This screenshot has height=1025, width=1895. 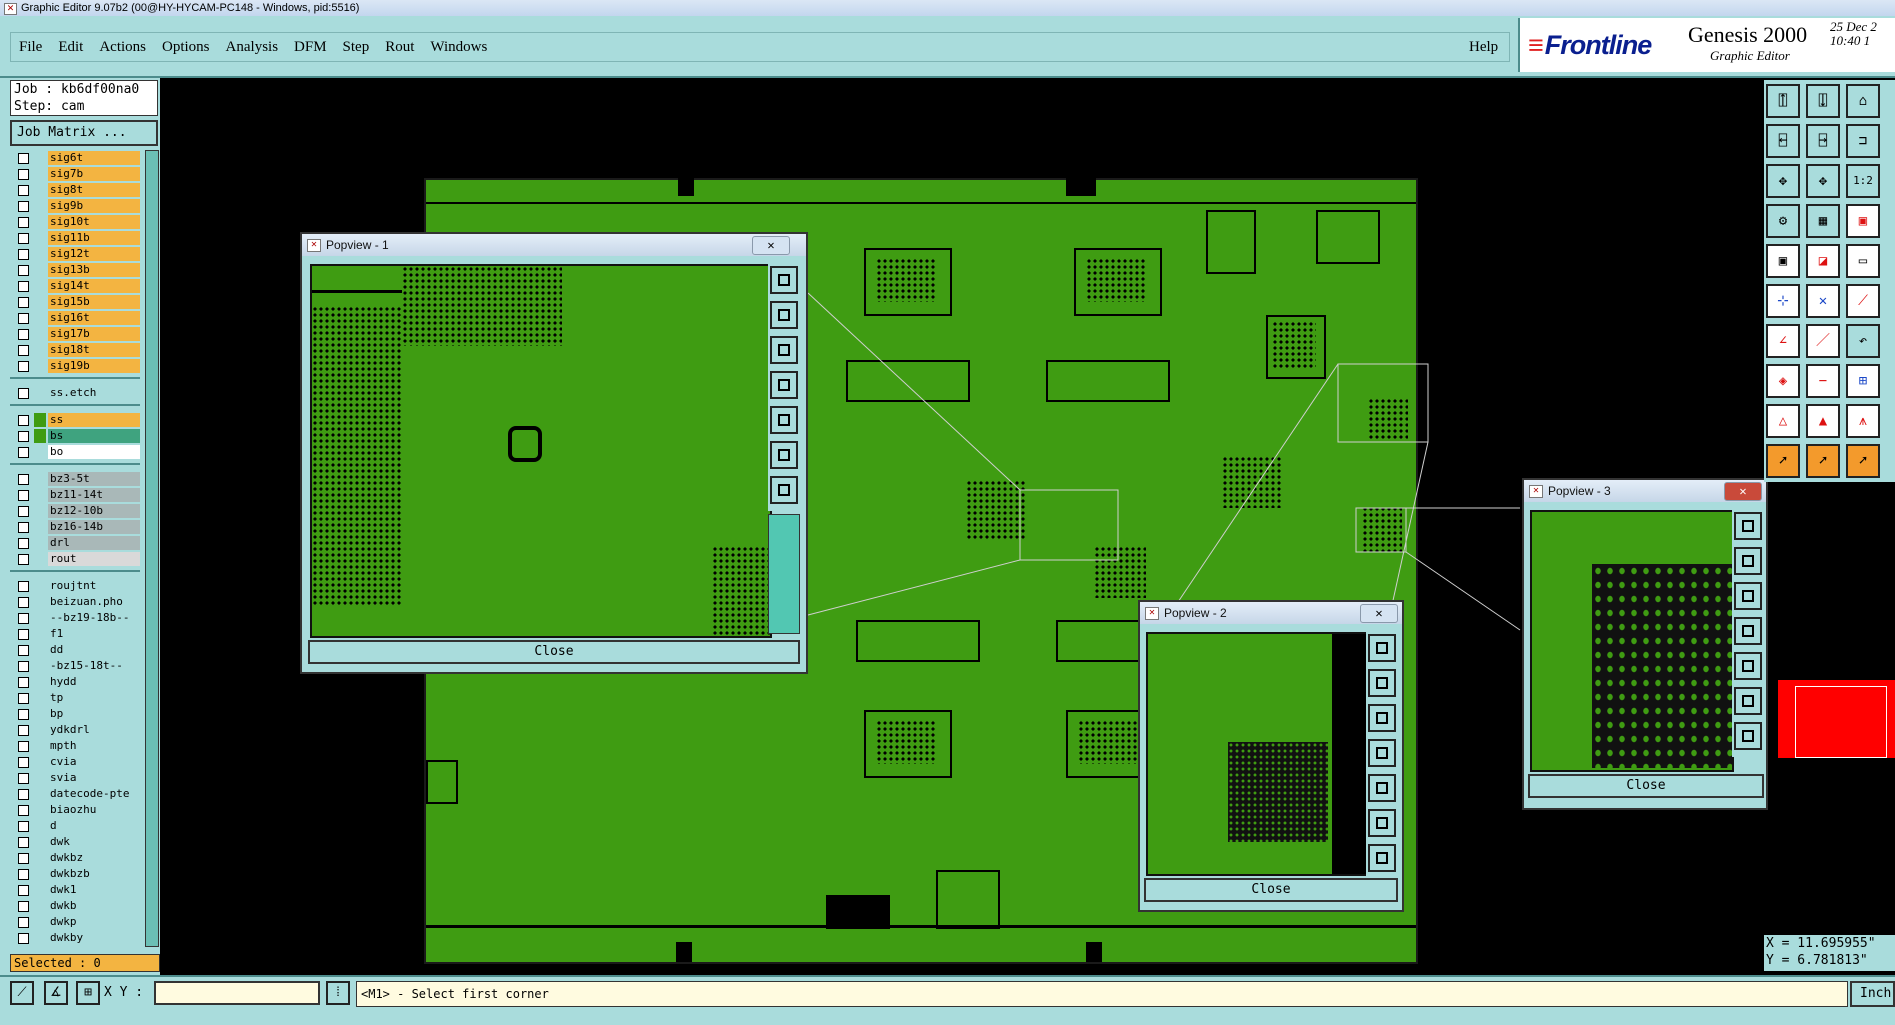 I want to click on layer-name: mpth, so click(x=94, y=746).